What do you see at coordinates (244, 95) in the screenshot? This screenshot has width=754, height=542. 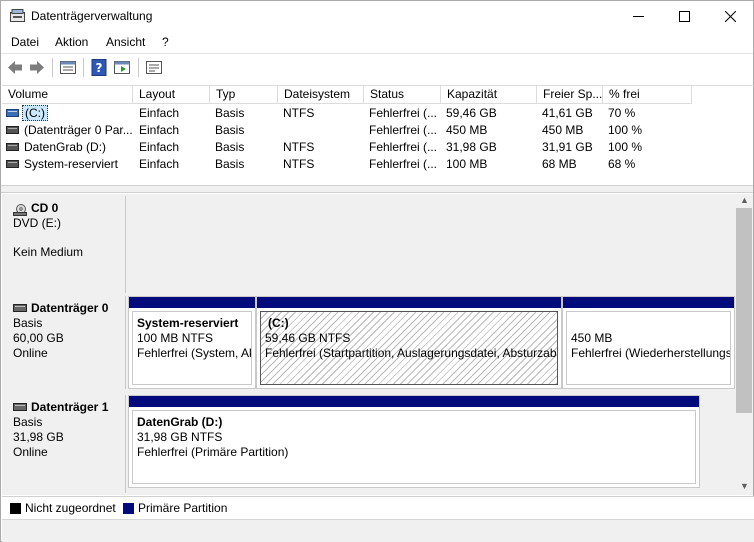 I see `column-header-typ: Typ` at bounding box center [244, 95].